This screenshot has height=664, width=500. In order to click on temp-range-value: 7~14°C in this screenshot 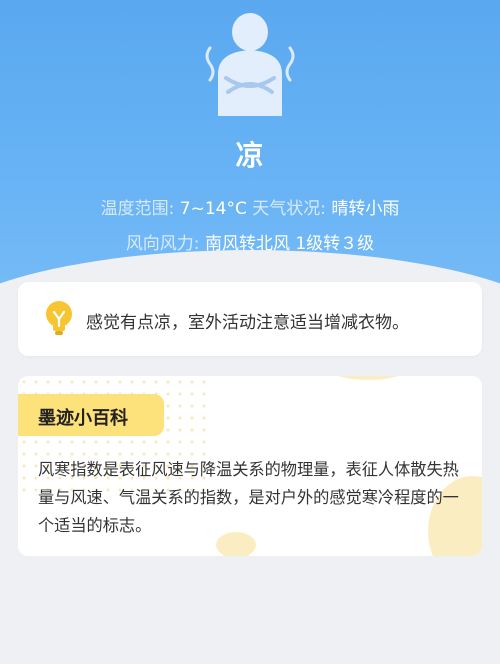, I will do `click(213, 209)`.